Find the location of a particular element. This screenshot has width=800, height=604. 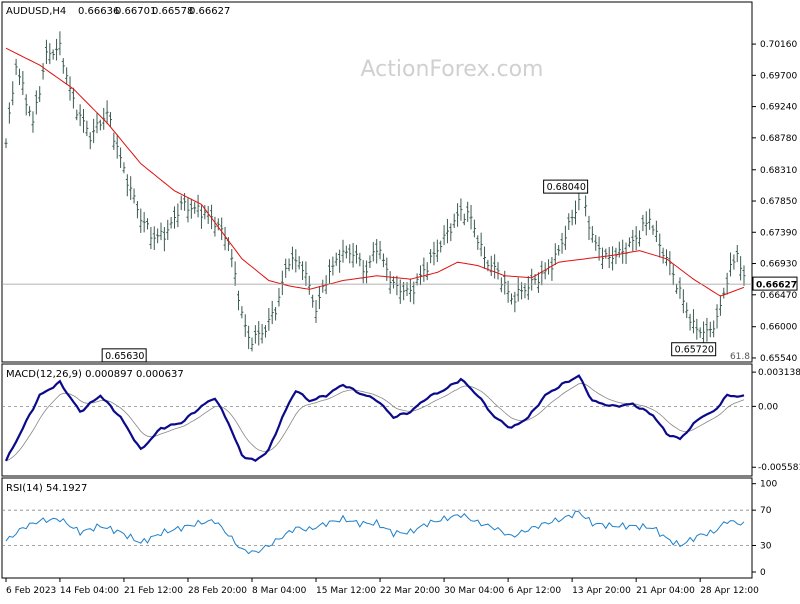

current-price-label: 0.66627 is located at coordinates (776, 286).